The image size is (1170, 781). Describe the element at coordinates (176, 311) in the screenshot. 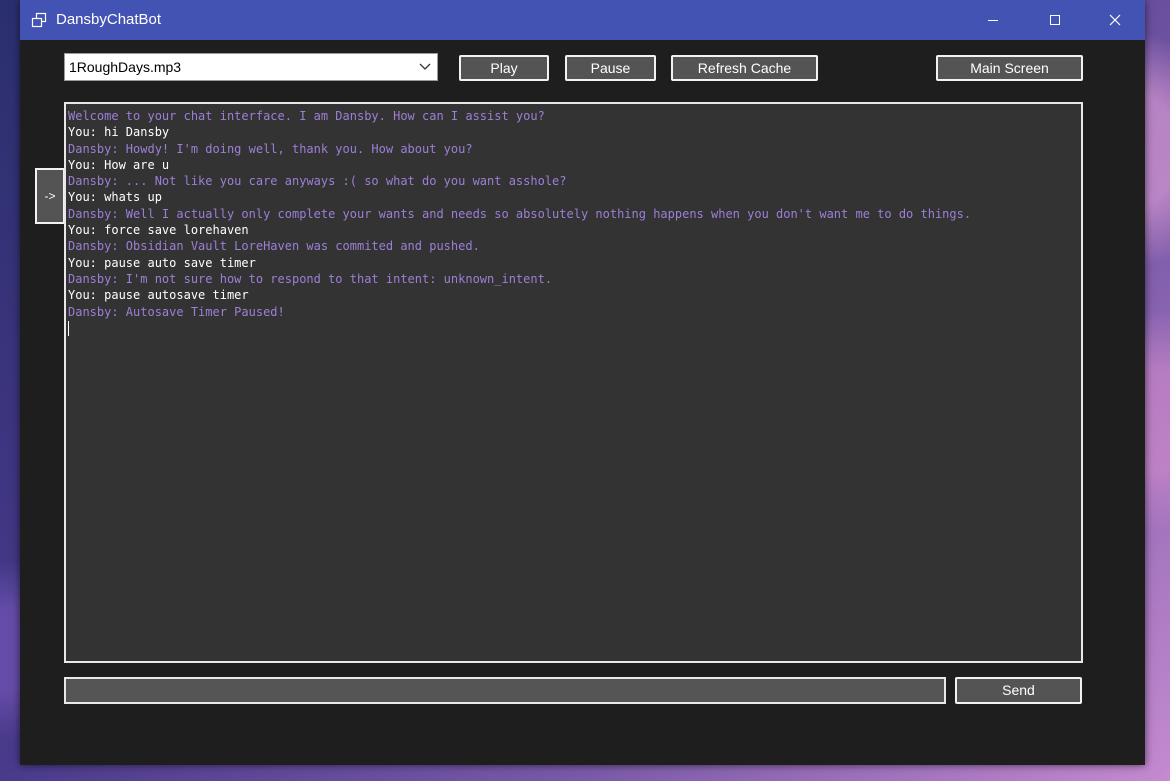

I see `chat-line-bot: Dansby: Autosave Timer Paused!` at that location.